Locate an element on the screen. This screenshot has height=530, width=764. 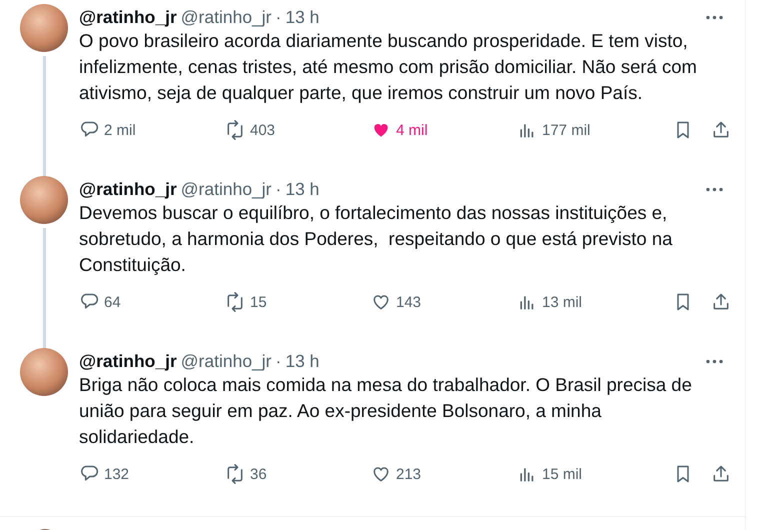
post-text: Devemos buscar o equilíbro, o fortalecimento das nossas instituições e, sobretudo, a harmonia dos Poderes, respeitando o que está previsto na Constituição. is located at coordinates (376, 239).